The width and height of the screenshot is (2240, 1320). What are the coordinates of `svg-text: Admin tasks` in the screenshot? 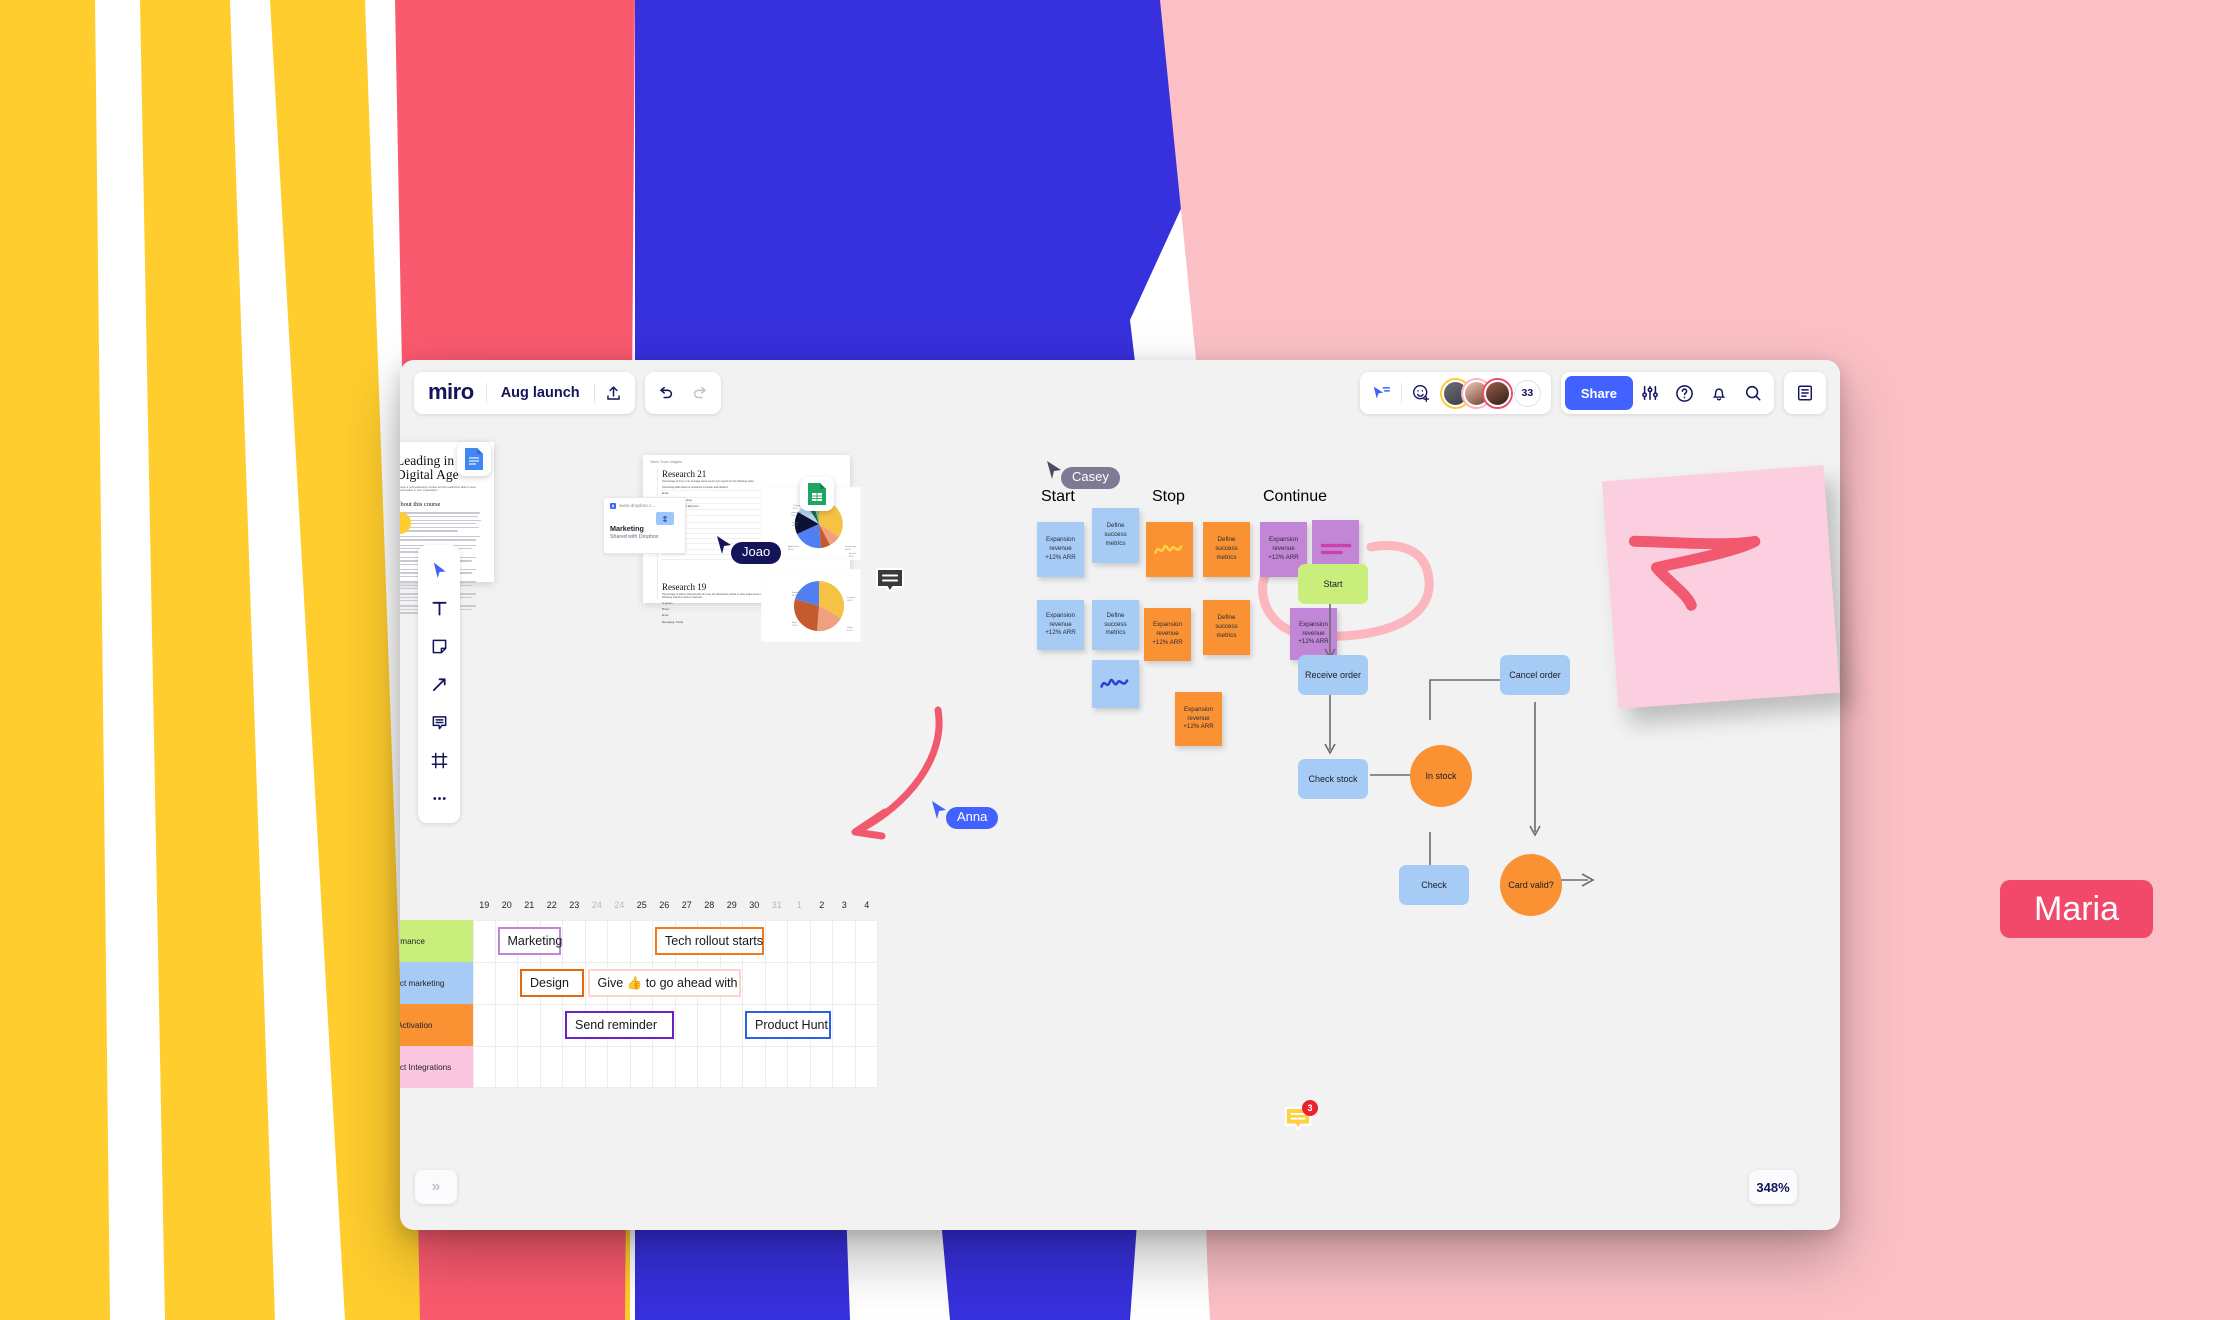 It's located at (793, 546).